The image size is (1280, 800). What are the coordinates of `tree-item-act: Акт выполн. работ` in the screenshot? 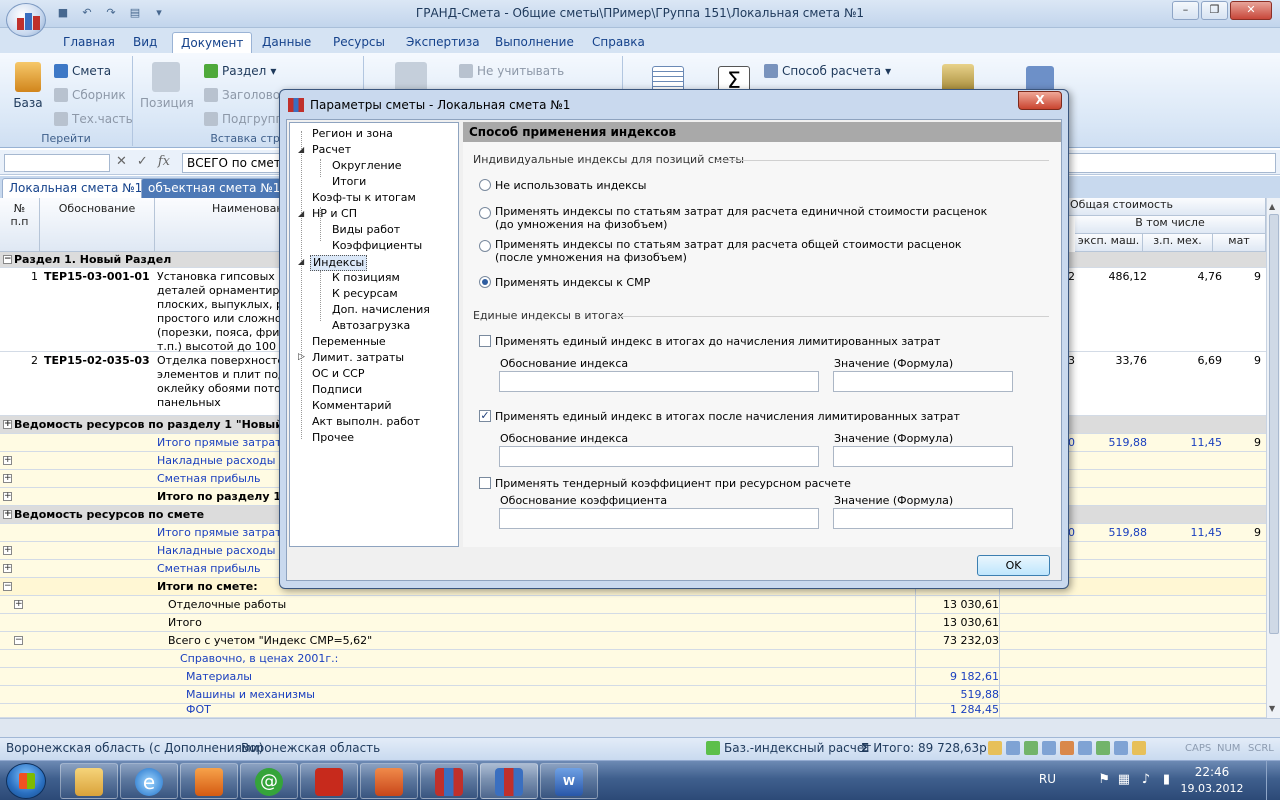 It's located at (366, 422).